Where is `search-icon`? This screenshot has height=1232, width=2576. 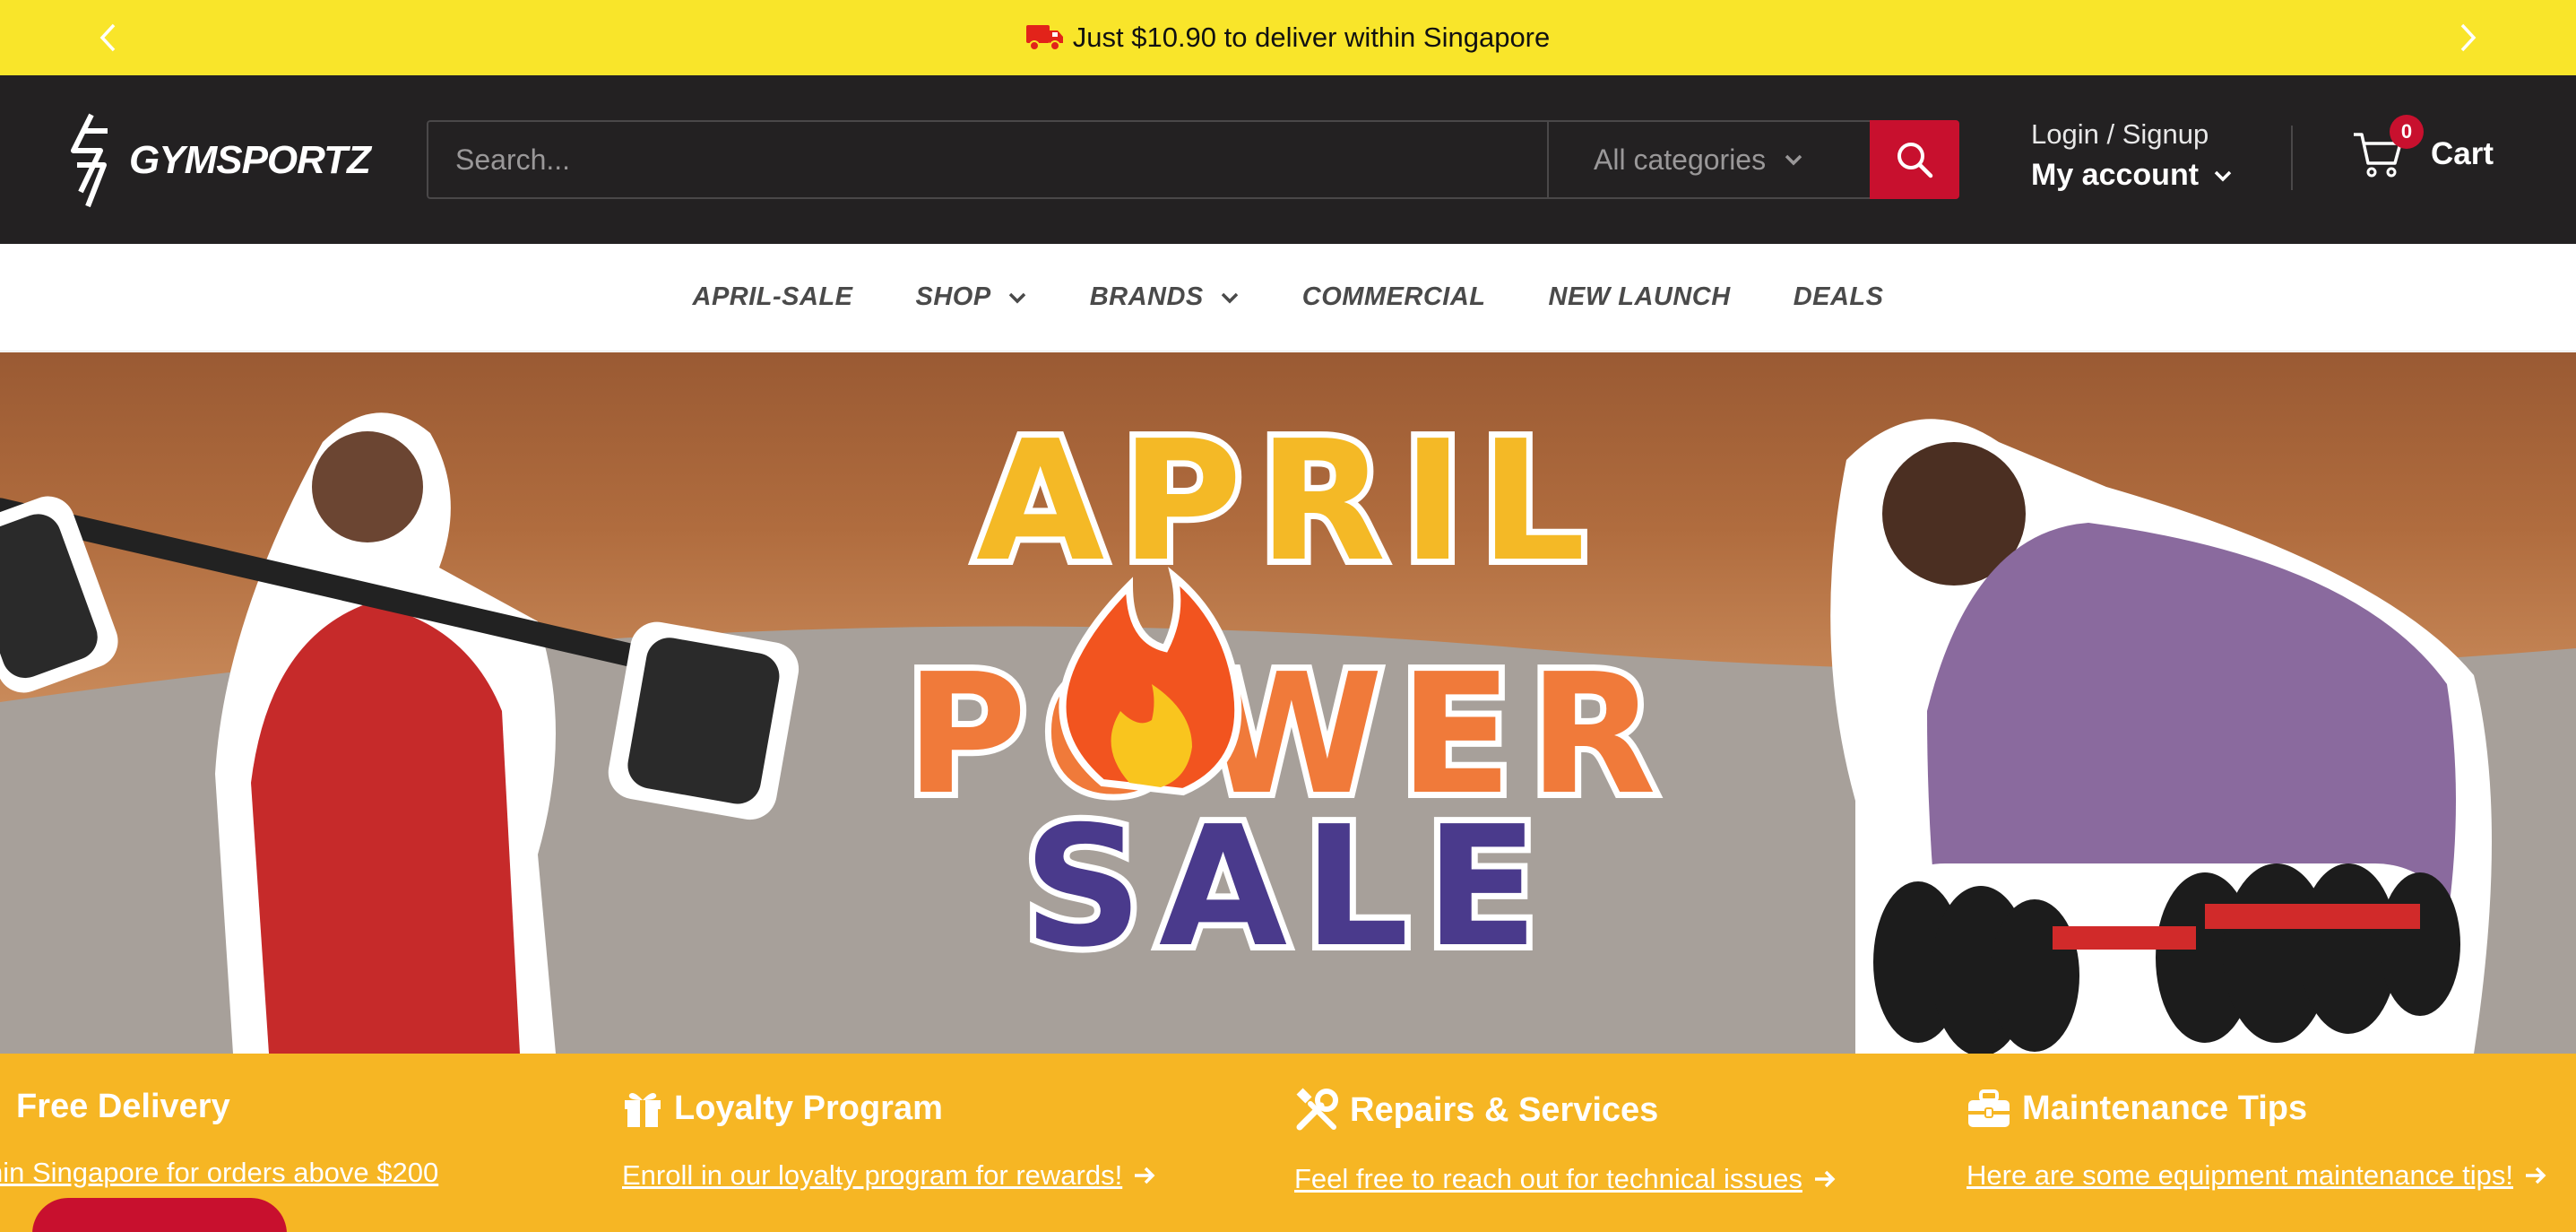 search-icon is located at coordinates (1915, 160).